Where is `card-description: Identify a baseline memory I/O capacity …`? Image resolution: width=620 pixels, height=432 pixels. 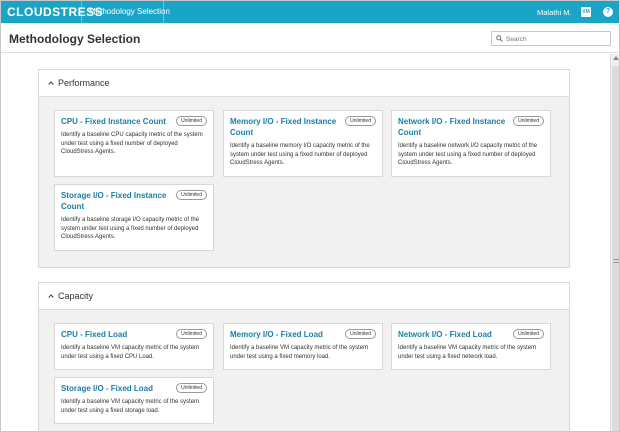 card-description: Identify a baseline memory I/O capacity … is located at coordinates (300, 154).